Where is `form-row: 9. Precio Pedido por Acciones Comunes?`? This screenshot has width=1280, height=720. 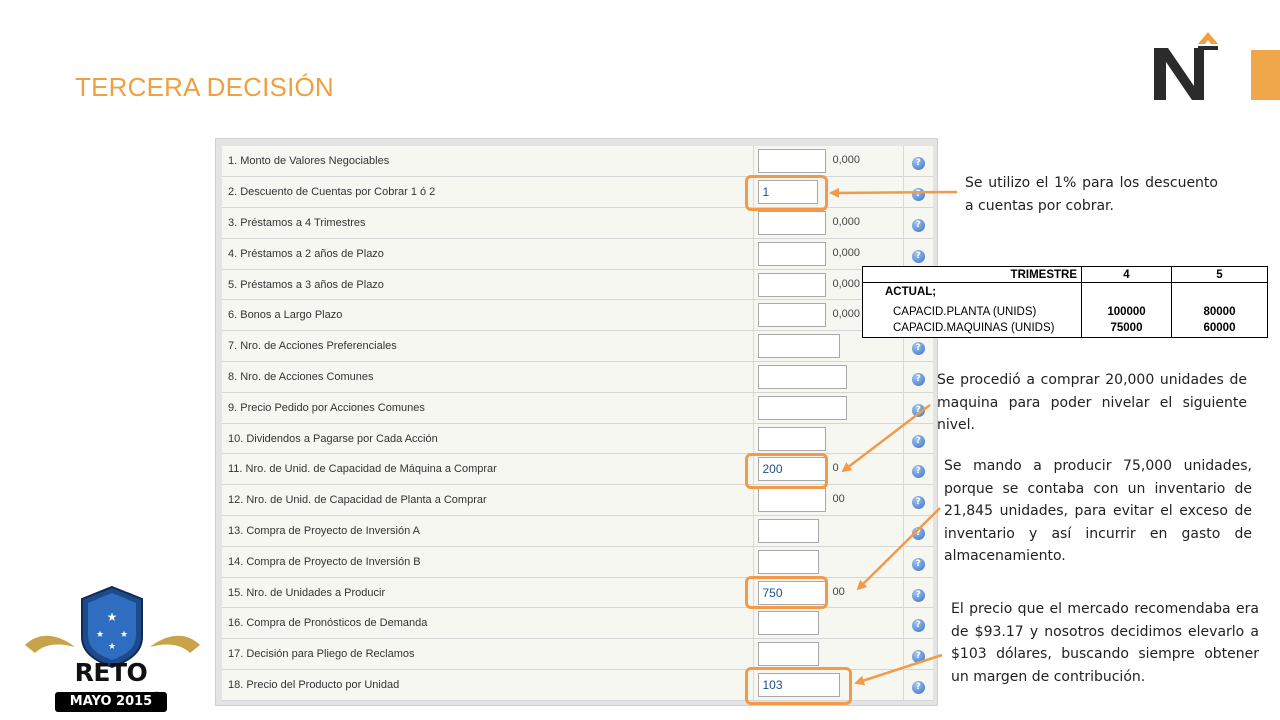 form-row: 9. Precio Pedido por Acciones Comunes? is located at coordinates (577, 408).